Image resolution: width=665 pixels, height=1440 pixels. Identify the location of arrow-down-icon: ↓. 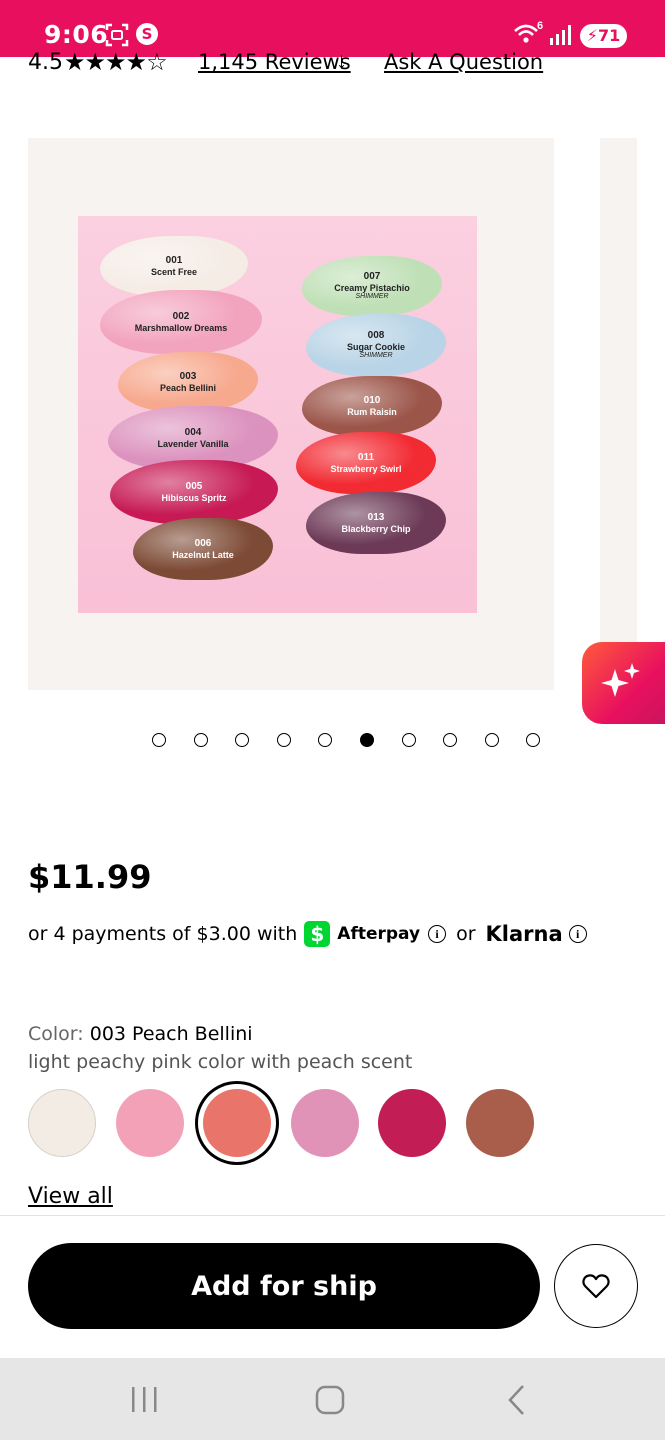
(341, 61).